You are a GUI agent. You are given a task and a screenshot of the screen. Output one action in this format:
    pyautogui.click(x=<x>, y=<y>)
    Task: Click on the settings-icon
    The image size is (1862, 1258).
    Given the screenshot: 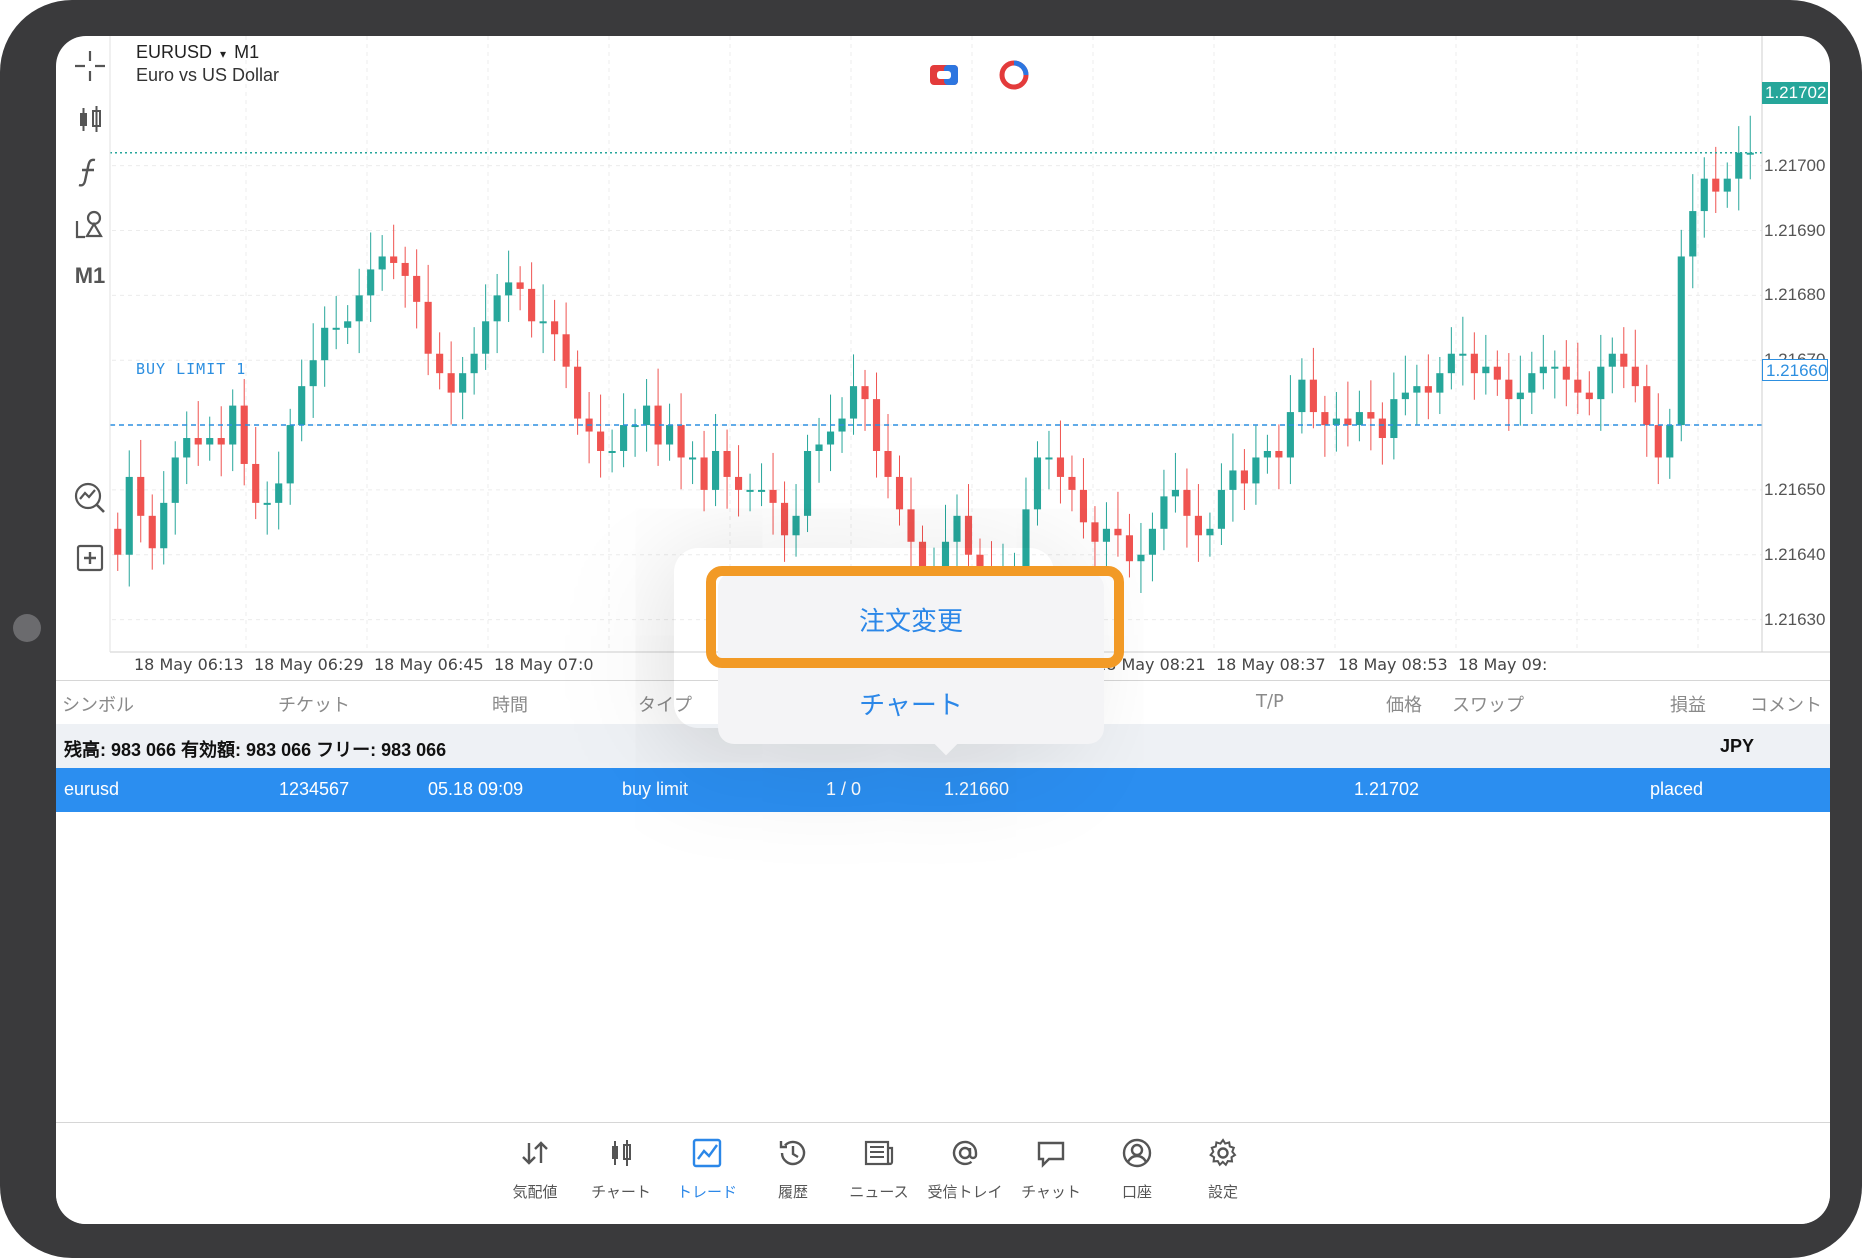 What is the action you would take?
    pyautogui.click(x=1223, y=1152)
    